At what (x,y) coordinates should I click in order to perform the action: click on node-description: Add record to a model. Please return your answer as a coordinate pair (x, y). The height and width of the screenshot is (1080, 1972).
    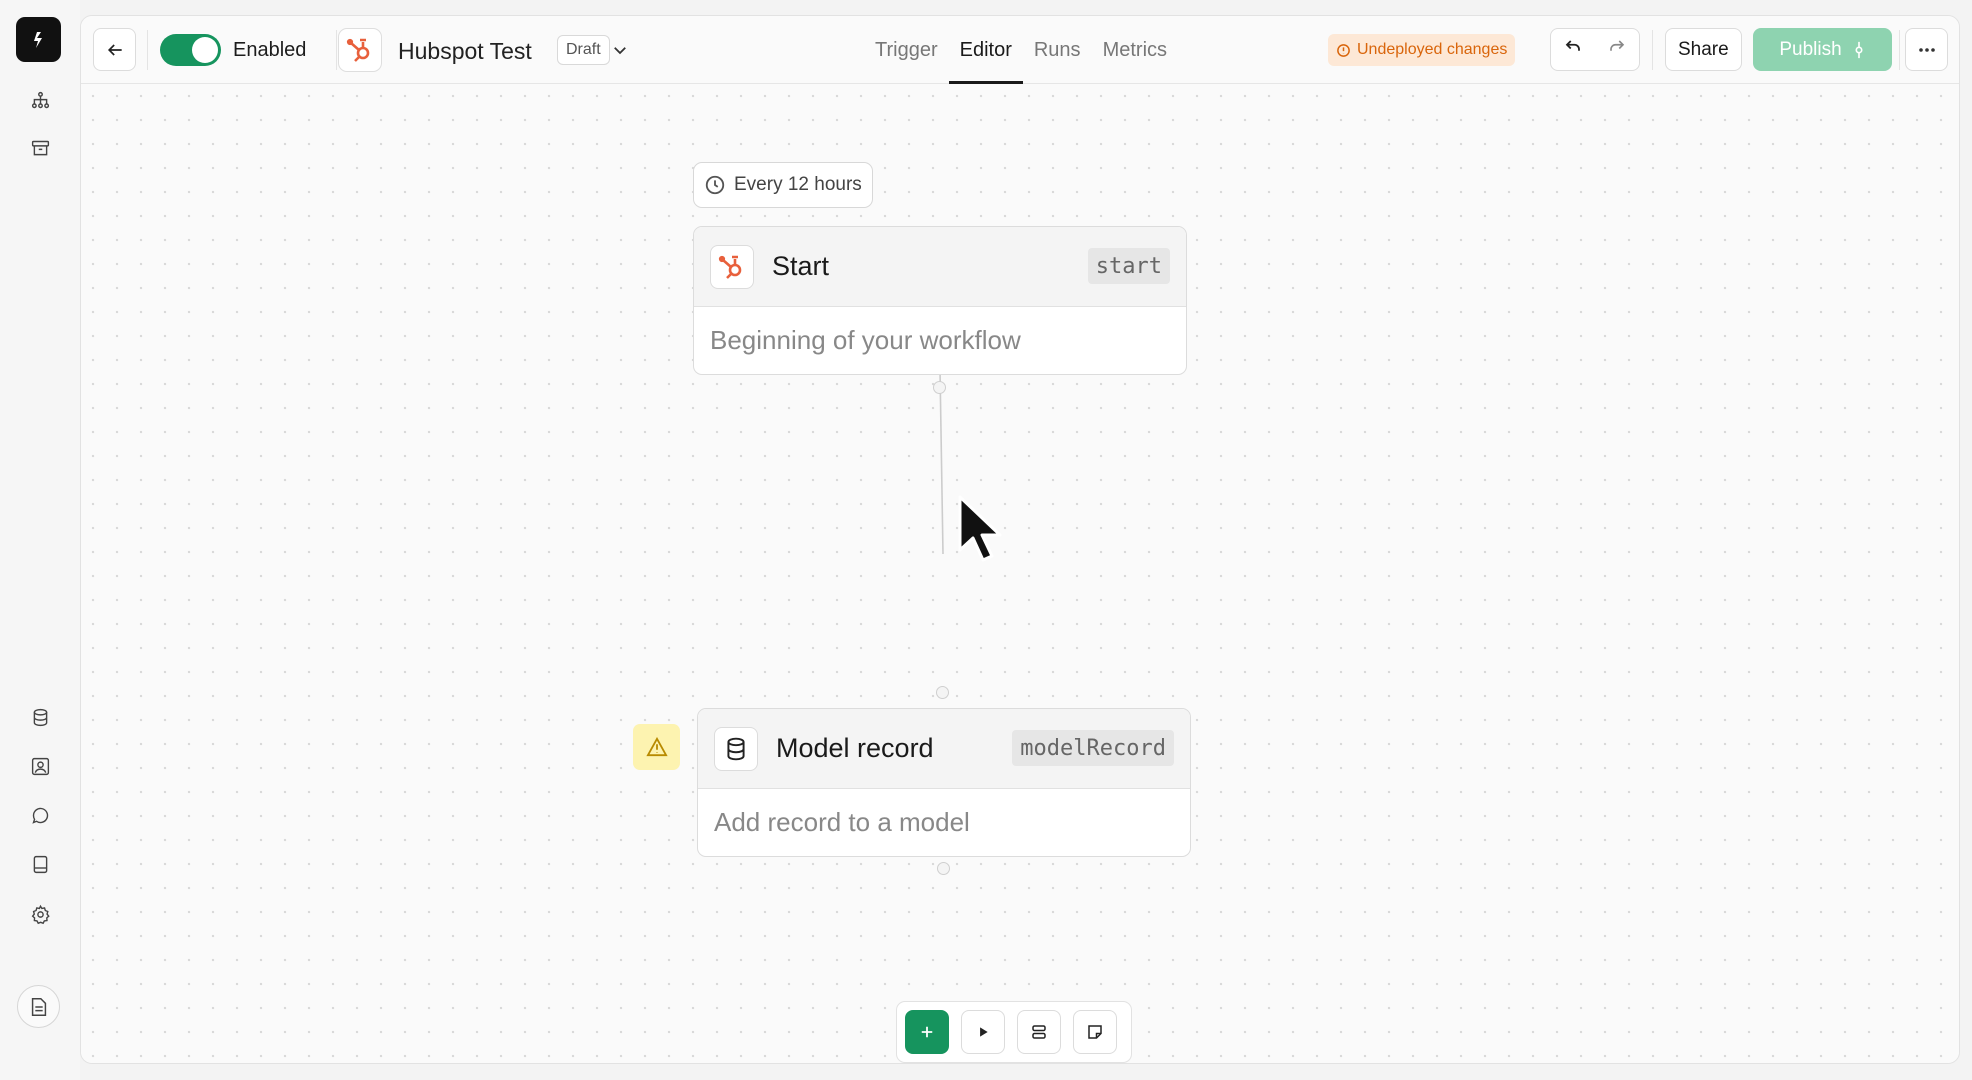
    Looking at the image, I should click on (842, 822).